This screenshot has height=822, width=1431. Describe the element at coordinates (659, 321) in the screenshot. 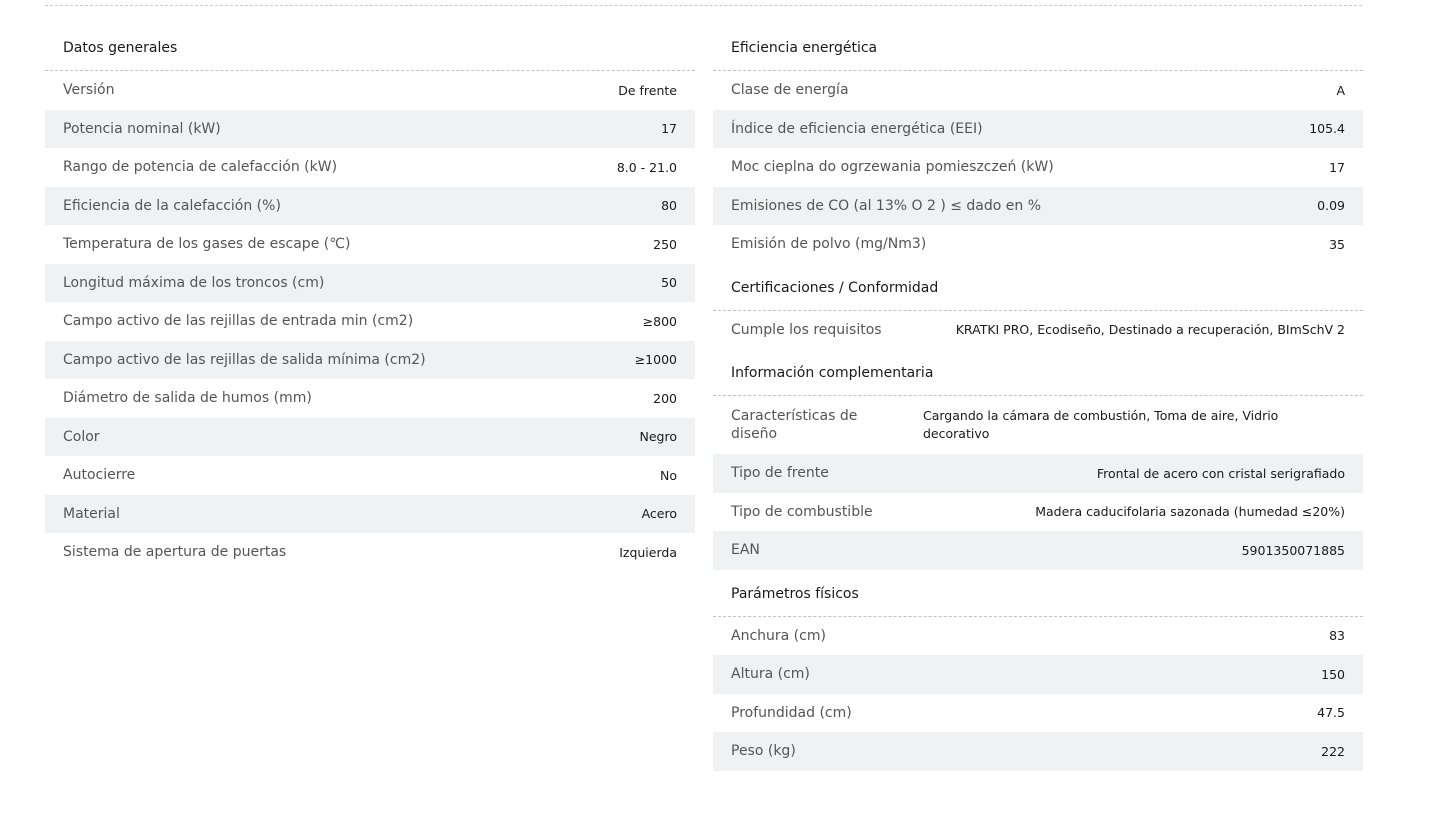

I see `spec-value: ≥800` at that location.